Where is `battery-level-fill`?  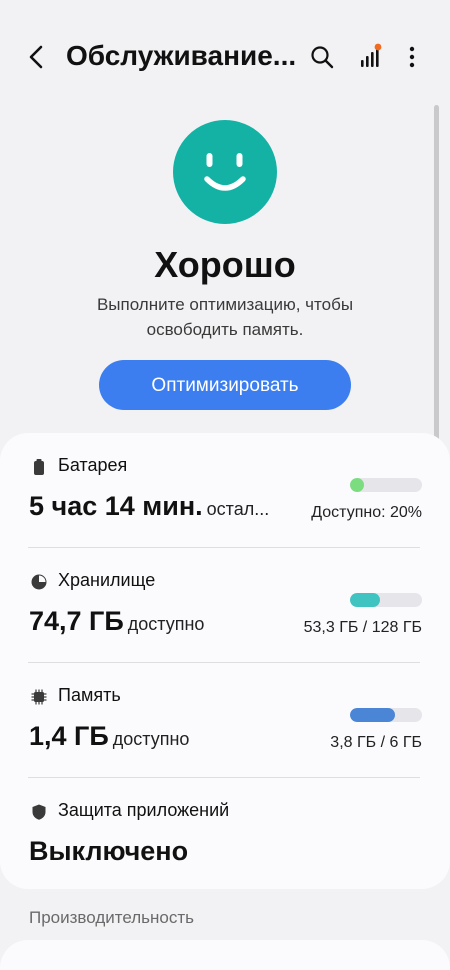
battery-level-fill is located at coordinates (357, 485).